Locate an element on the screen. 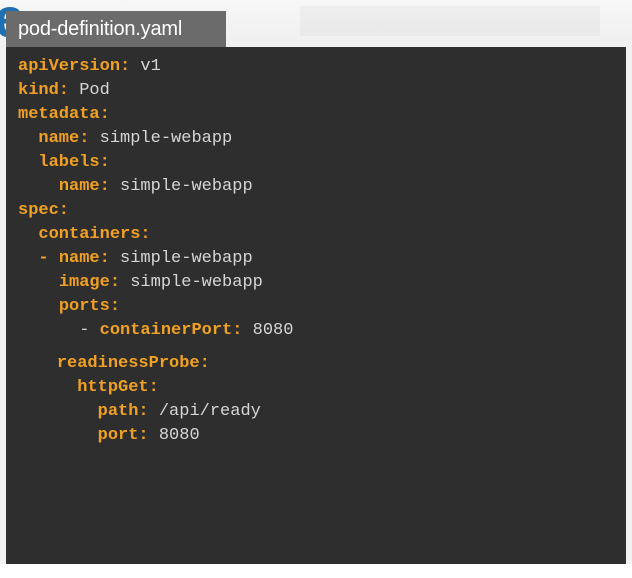 Image resolution: width=632 pixels, height=578 pixels. yaml-key: path: is located at coordinates (123, 411).